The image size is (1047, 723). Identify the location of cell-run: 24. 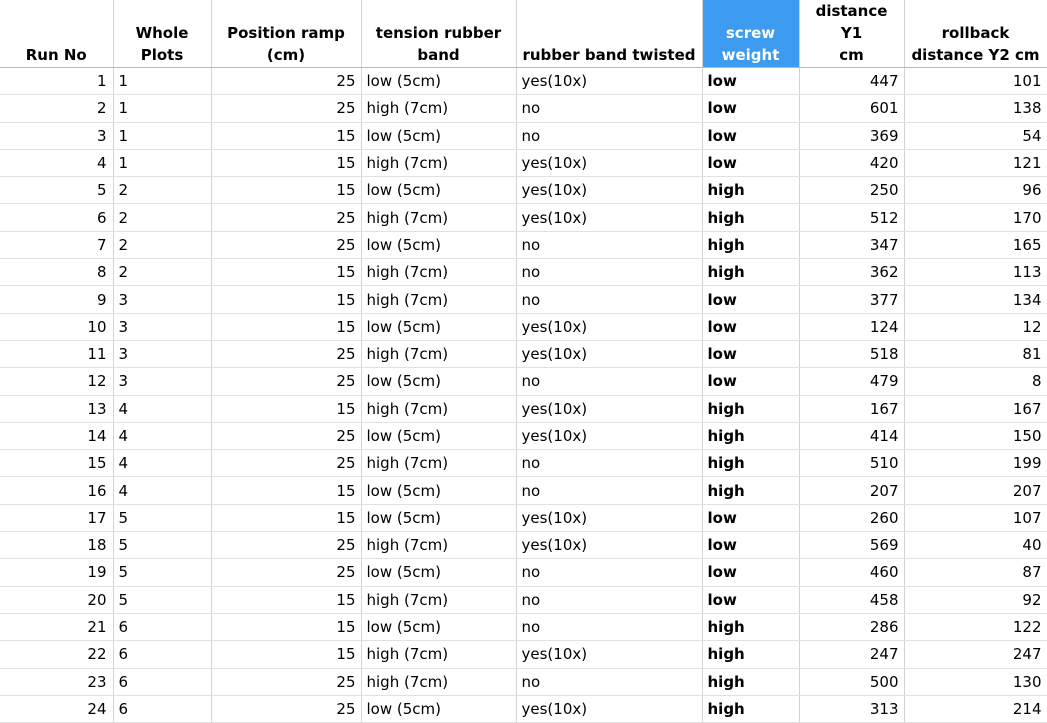
(57, 709).